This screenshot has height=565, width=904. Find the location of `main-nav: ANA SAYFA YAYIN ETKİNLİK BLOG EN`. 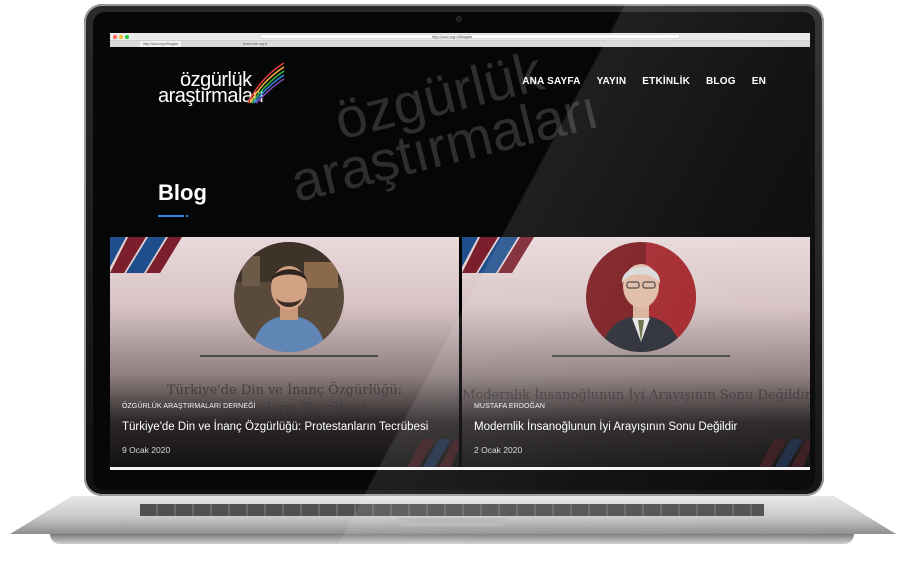

main-nav: ANA SAYFA YAYIN ETKİNLİK BLOG EN is located at coordinates (644, 81).